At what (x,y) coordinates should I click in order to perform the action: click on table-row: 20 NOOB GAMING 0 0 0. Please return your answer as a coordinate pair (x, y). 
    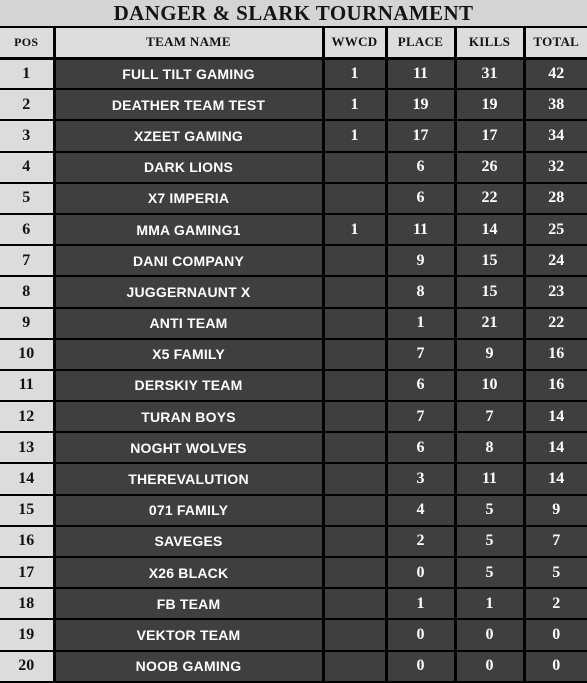
    Looking at the image, I should click on (293, 666).